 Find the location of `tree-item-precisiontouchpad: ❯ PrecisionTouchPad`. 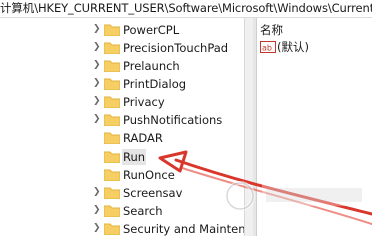

tree-item-precisiontouchpad: ❯ PrecisionTouchPad is located at coordinates (122, 48).